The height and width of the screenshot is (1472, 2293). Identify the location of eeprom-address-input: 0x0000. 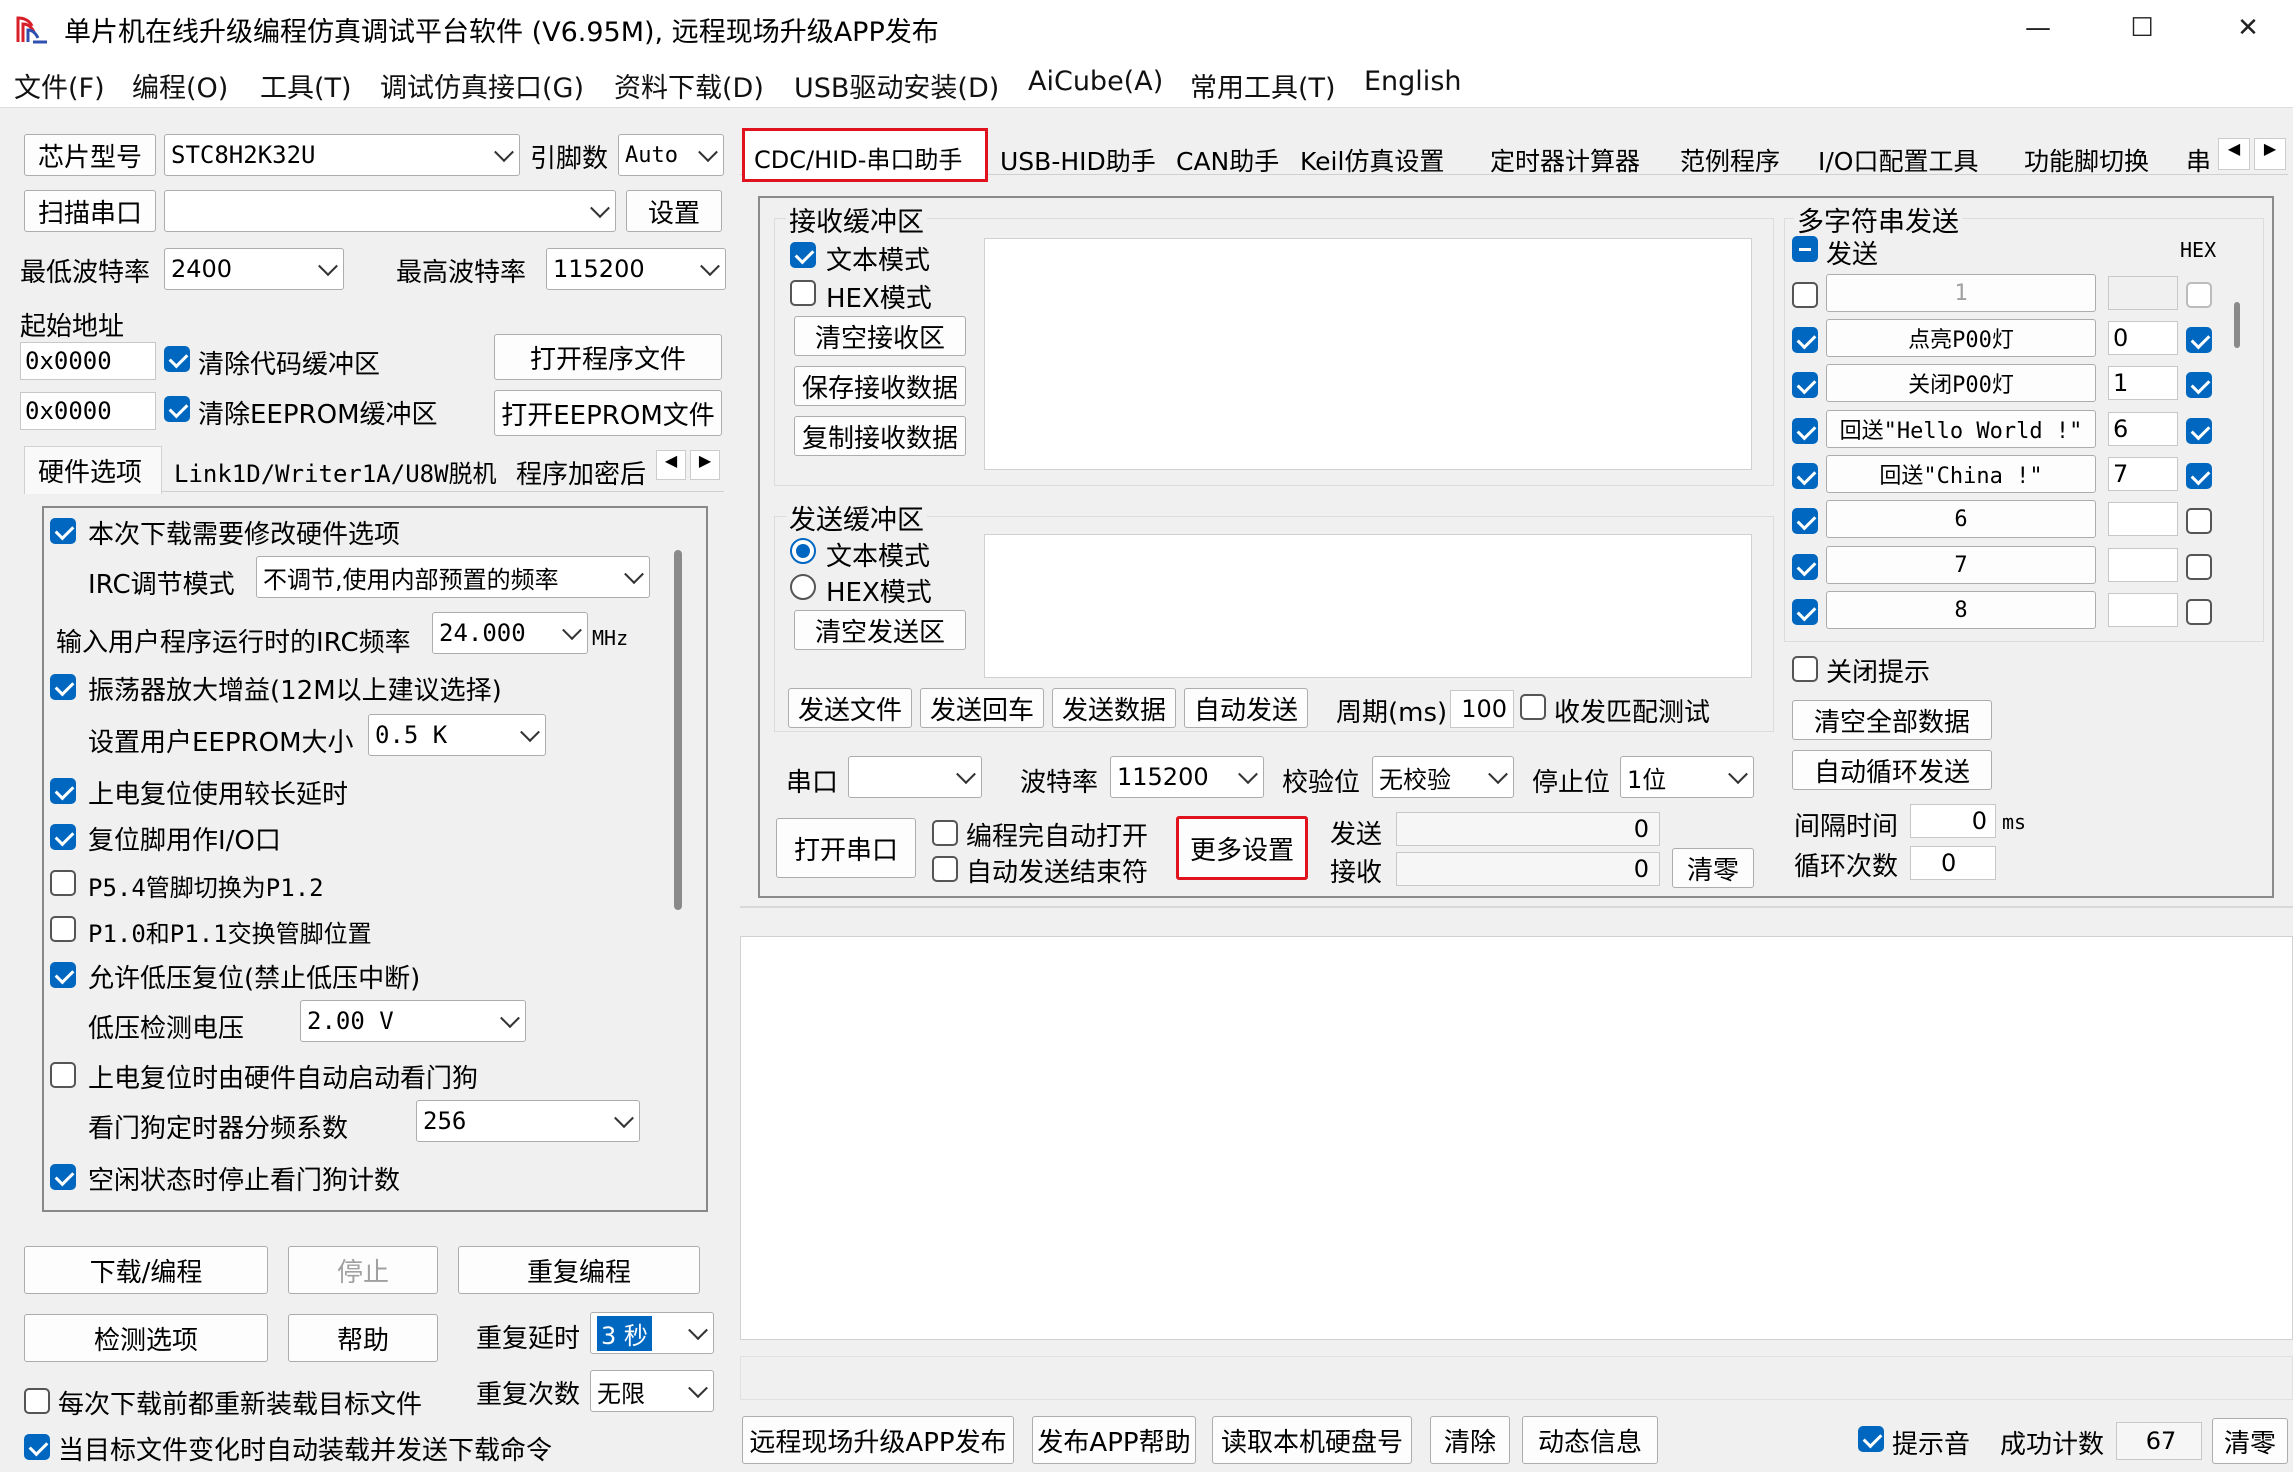
(88, 411).